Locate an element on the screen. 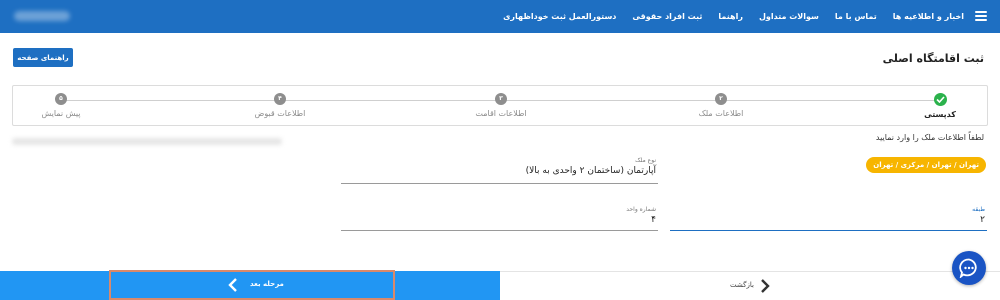 Image resolution: width=1000 pixels, height=300 pixels. next-step-label: مرحله بعد is located at coordinates (267, 284).